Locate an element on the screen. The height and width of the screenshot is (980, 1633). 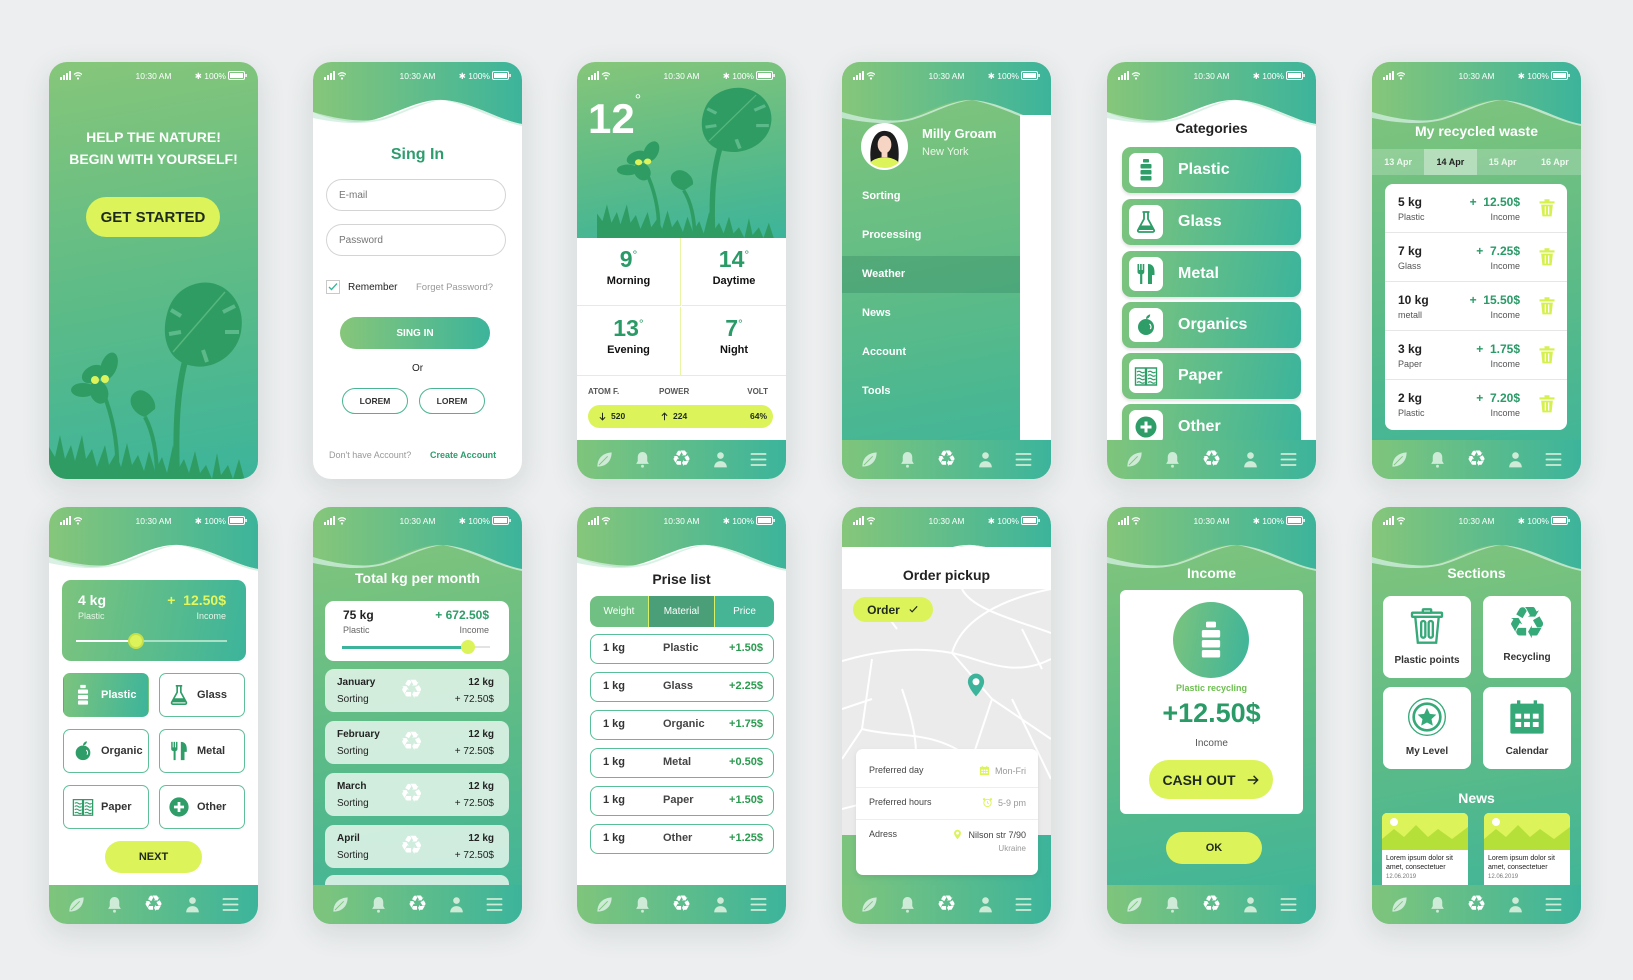
category-glass: Glass is located at coordinates (1211, 222).